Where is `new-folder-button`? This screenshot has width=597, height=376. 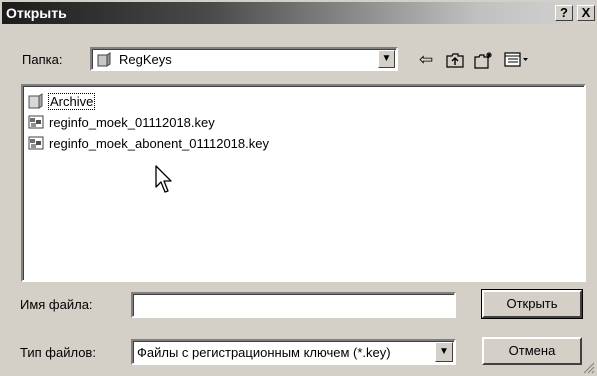
new-folder-button is located at coordinates (484, 60).